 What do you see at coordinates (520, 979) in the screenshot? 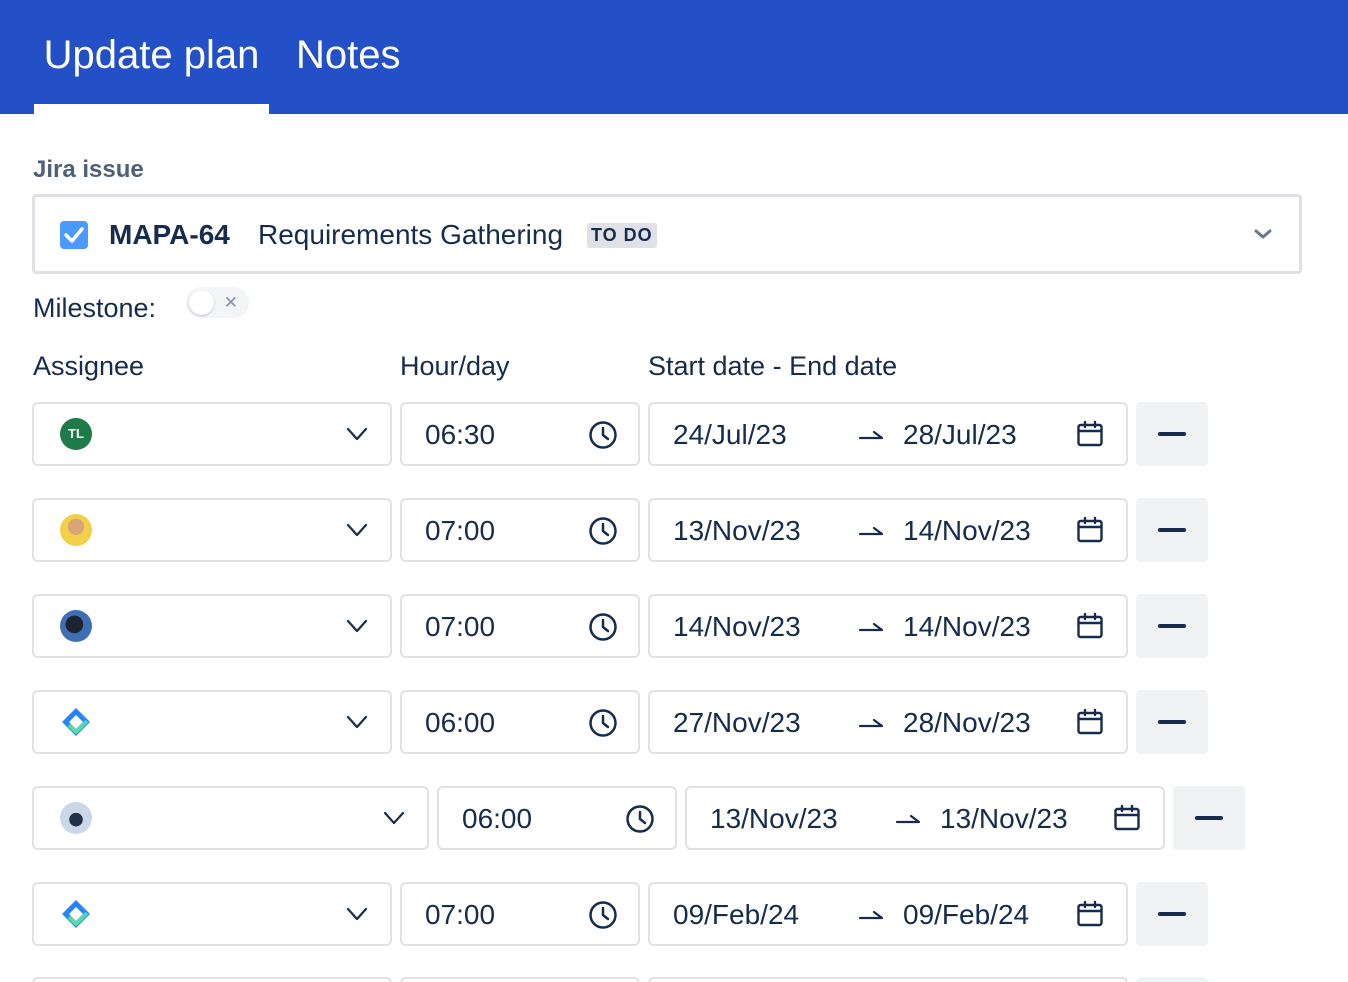
I see `hour-input-partial` at bounding box center [520, 979].